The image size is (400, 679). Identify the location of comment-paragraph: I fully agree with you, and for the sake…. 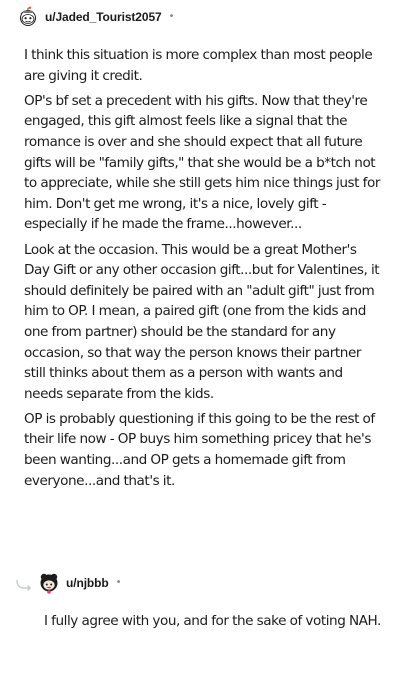
(212, 621).